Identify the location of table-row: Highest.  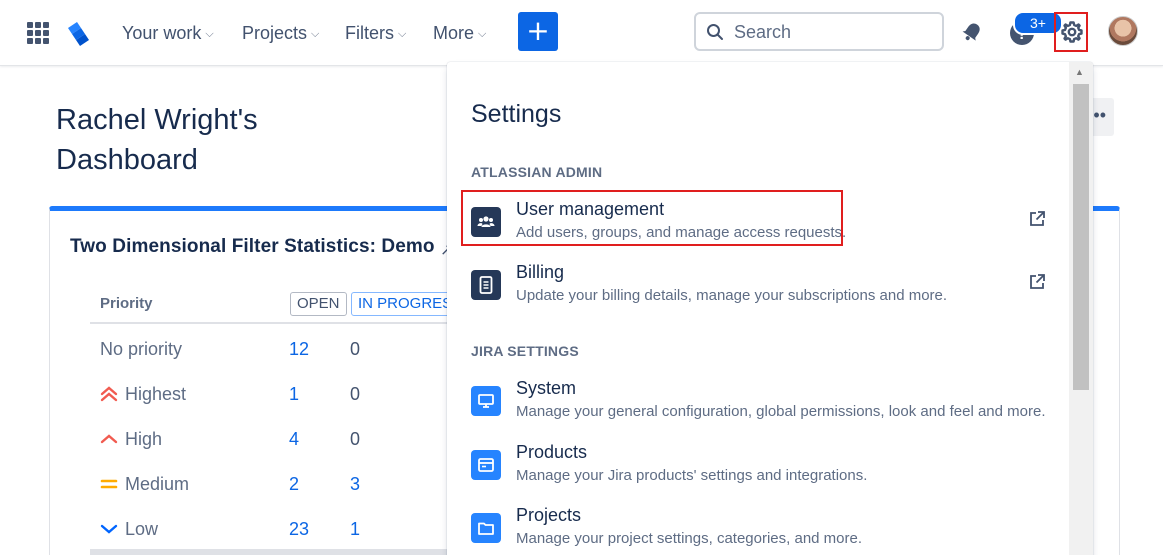
(143, 394).